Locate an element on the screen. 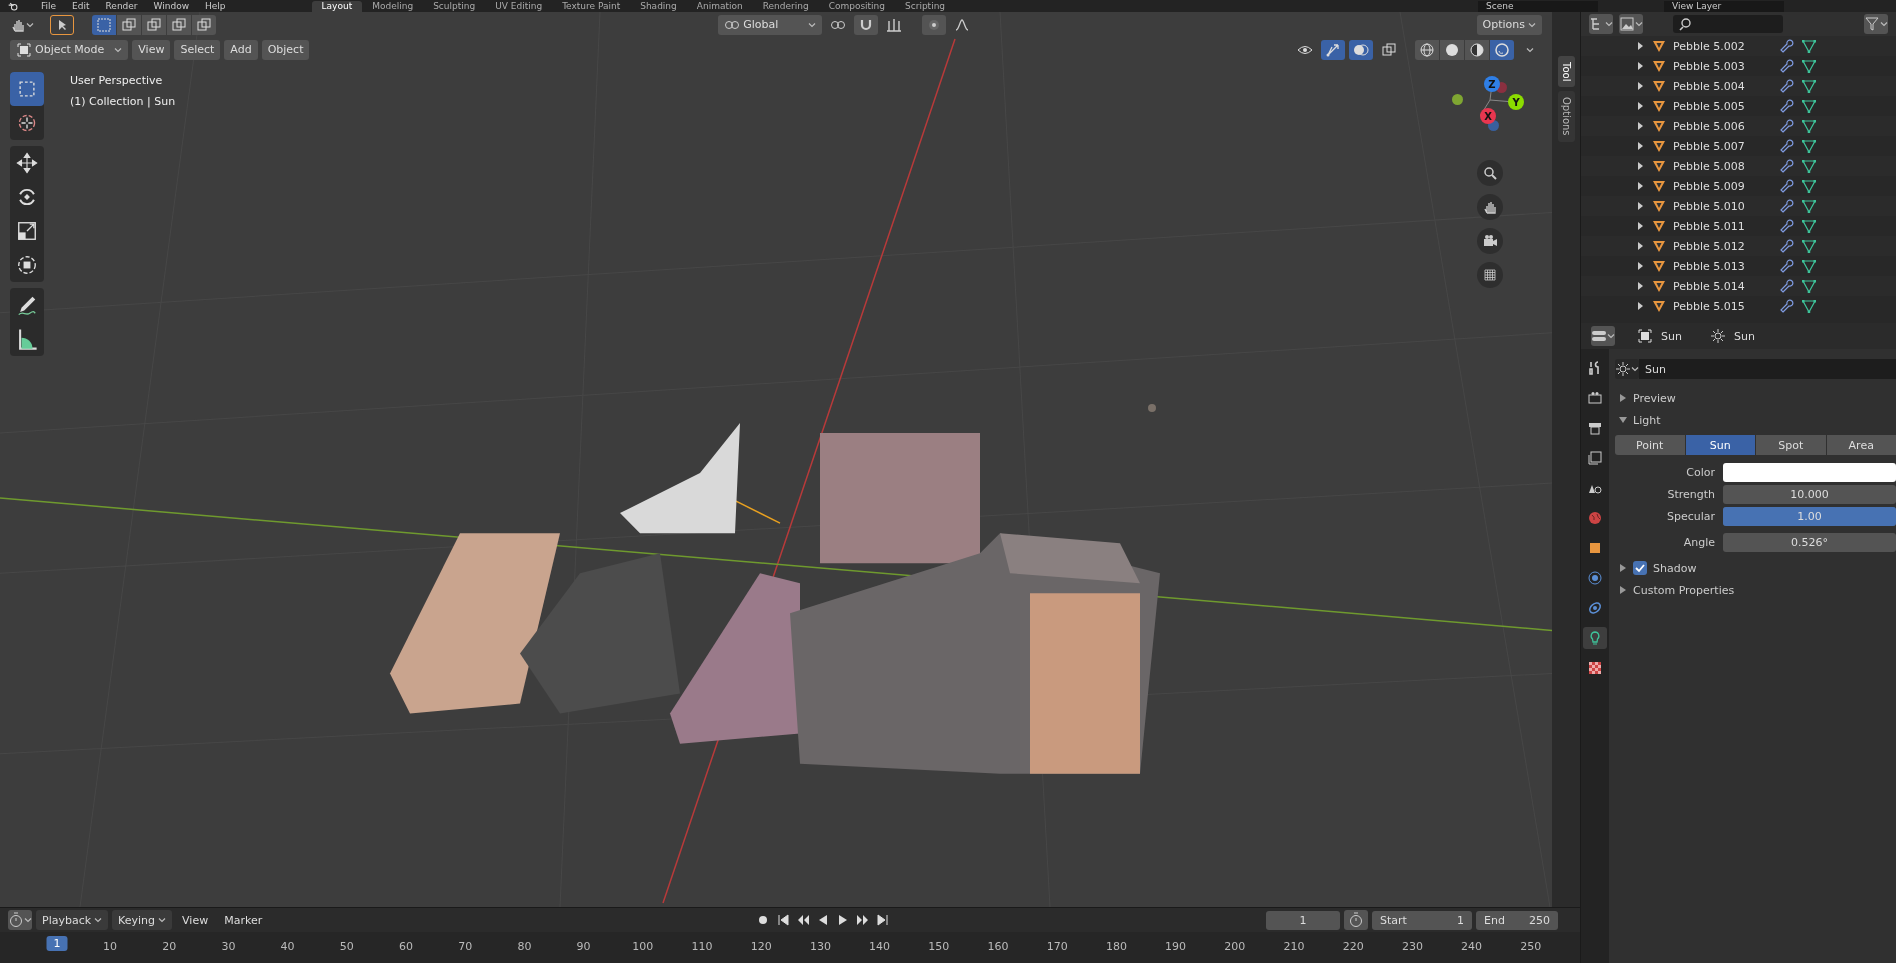 The width and height of the screenshot is (1896, 963). color-swatch is located at coordinates (1809, 472).